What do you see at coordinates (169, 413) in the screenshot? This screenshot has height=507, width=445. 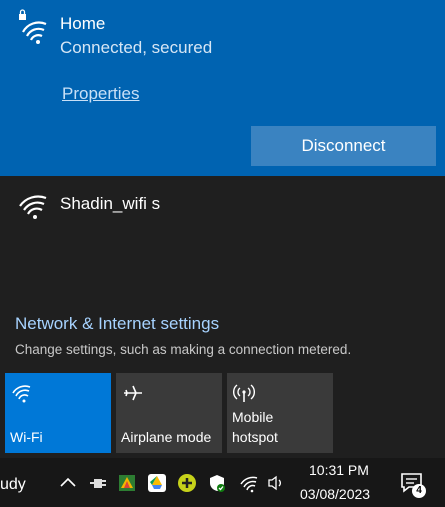 I see `airplane-mode-tile: Airplane mode` at bounding box center [169, 413].